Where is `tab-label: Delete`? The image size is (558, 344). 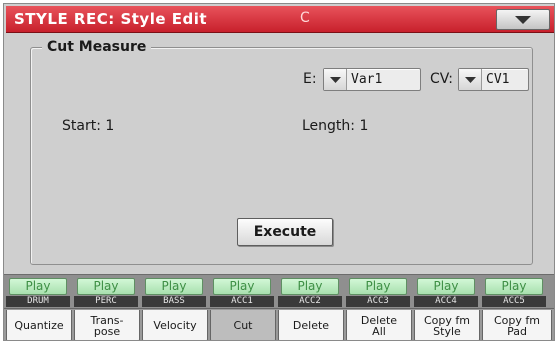
tab-label: Delete is located at coordinates (311, 325).